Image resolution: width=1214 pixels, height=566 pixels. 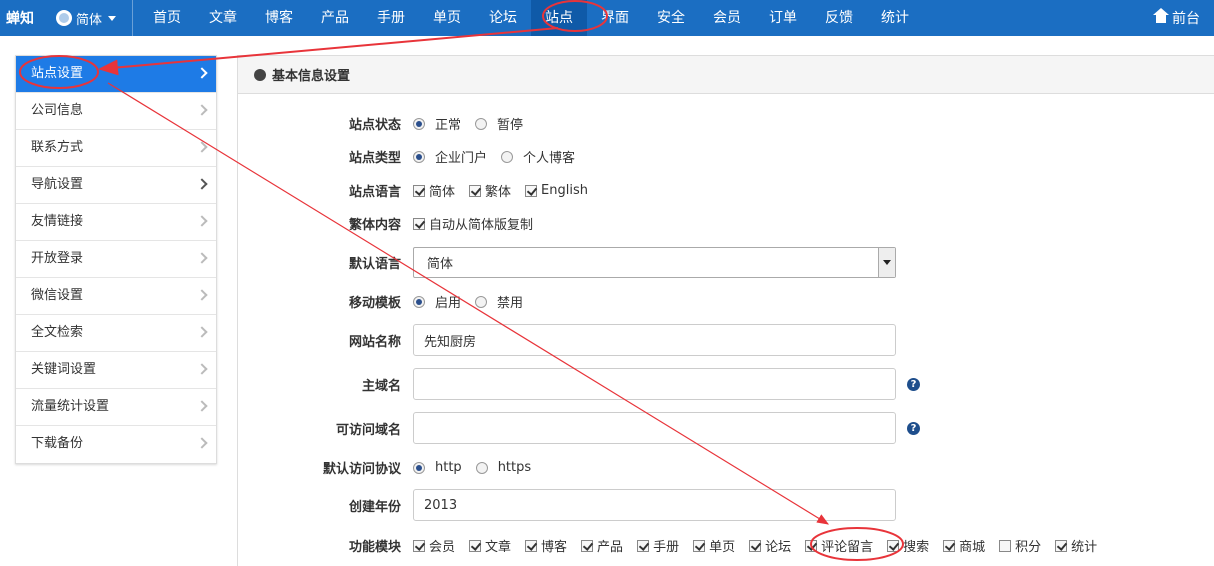 I want to click on field-label: 站点类型, so click(x=374, y=158).